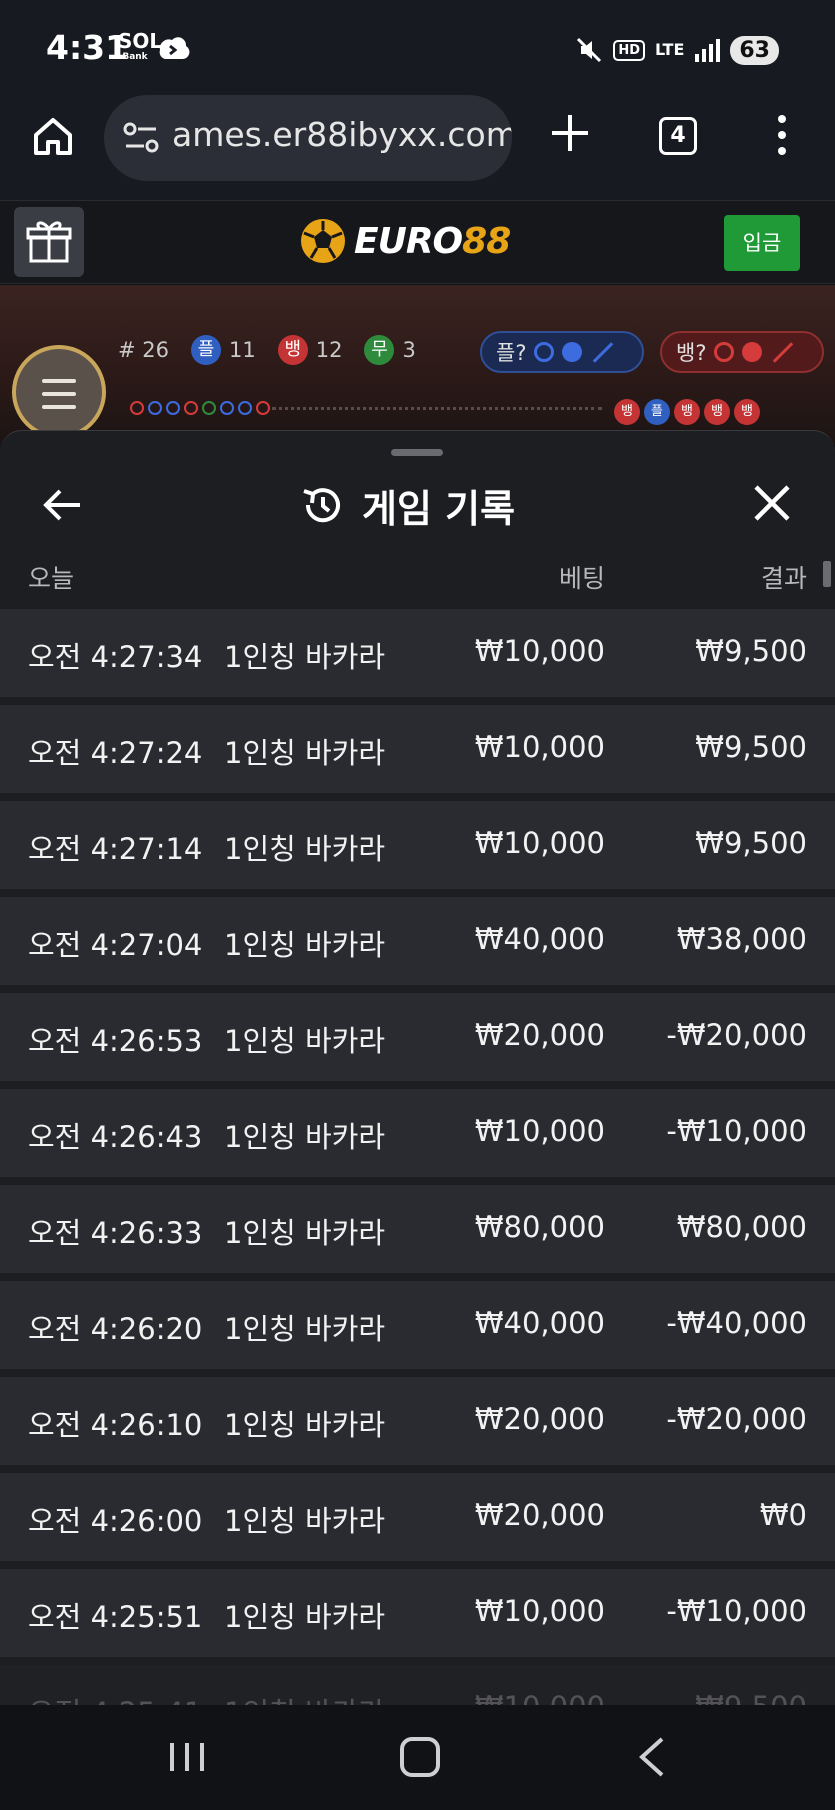  What do you see at coordinates (827, 574) in the screenshot?
I see `scrollbar` at bounding box center [827, 574].